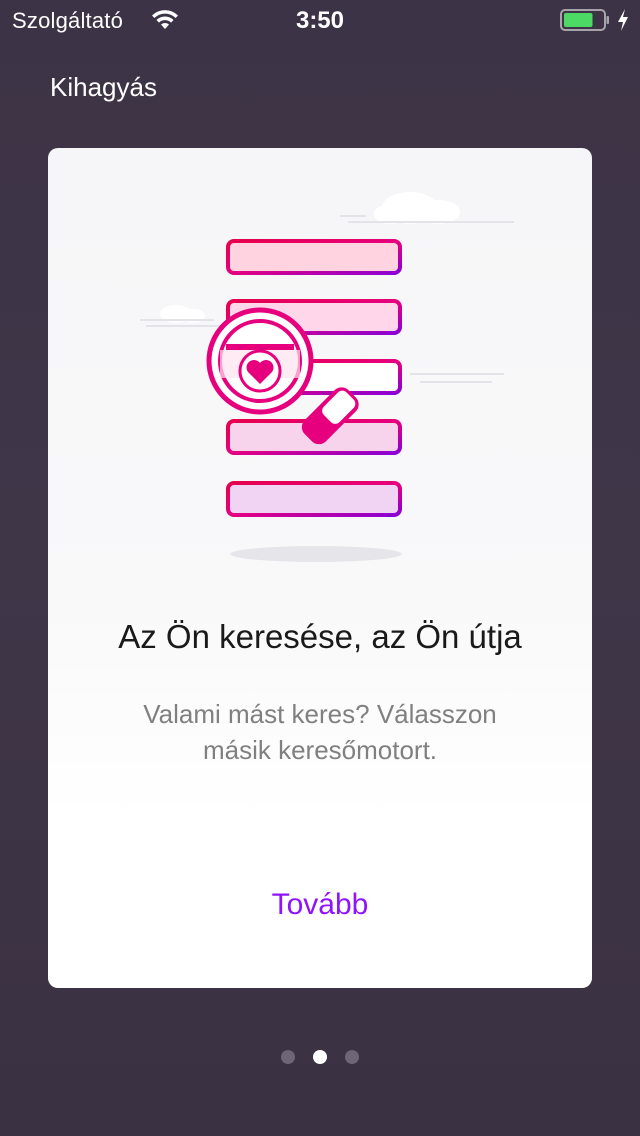 This screenshot has width=640, height=1136. What do you see at coordinates (584, 20) in the screenshot?
I see `battery-icon` at bounding box center [584, 20].